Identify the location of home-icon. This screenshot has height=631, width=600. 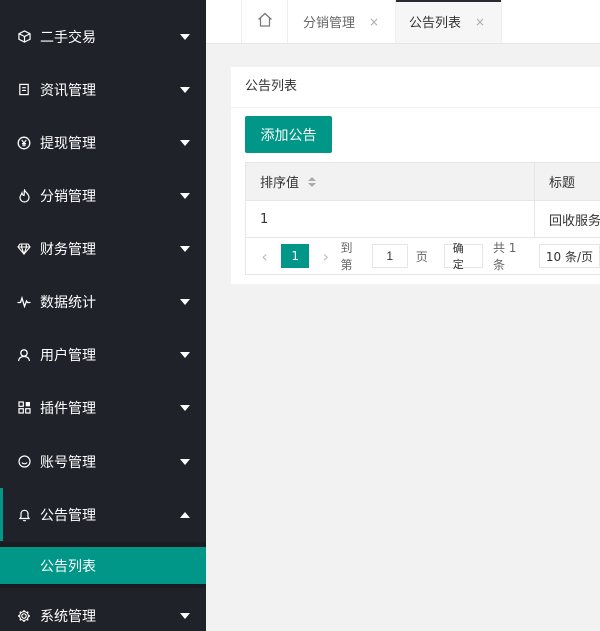
(265, 21).